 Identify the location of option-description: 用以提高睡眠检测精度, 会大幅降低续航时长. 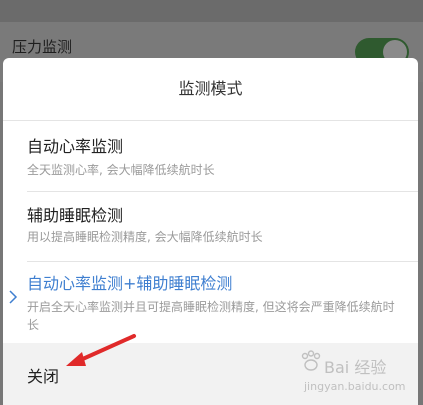
(145, 237).